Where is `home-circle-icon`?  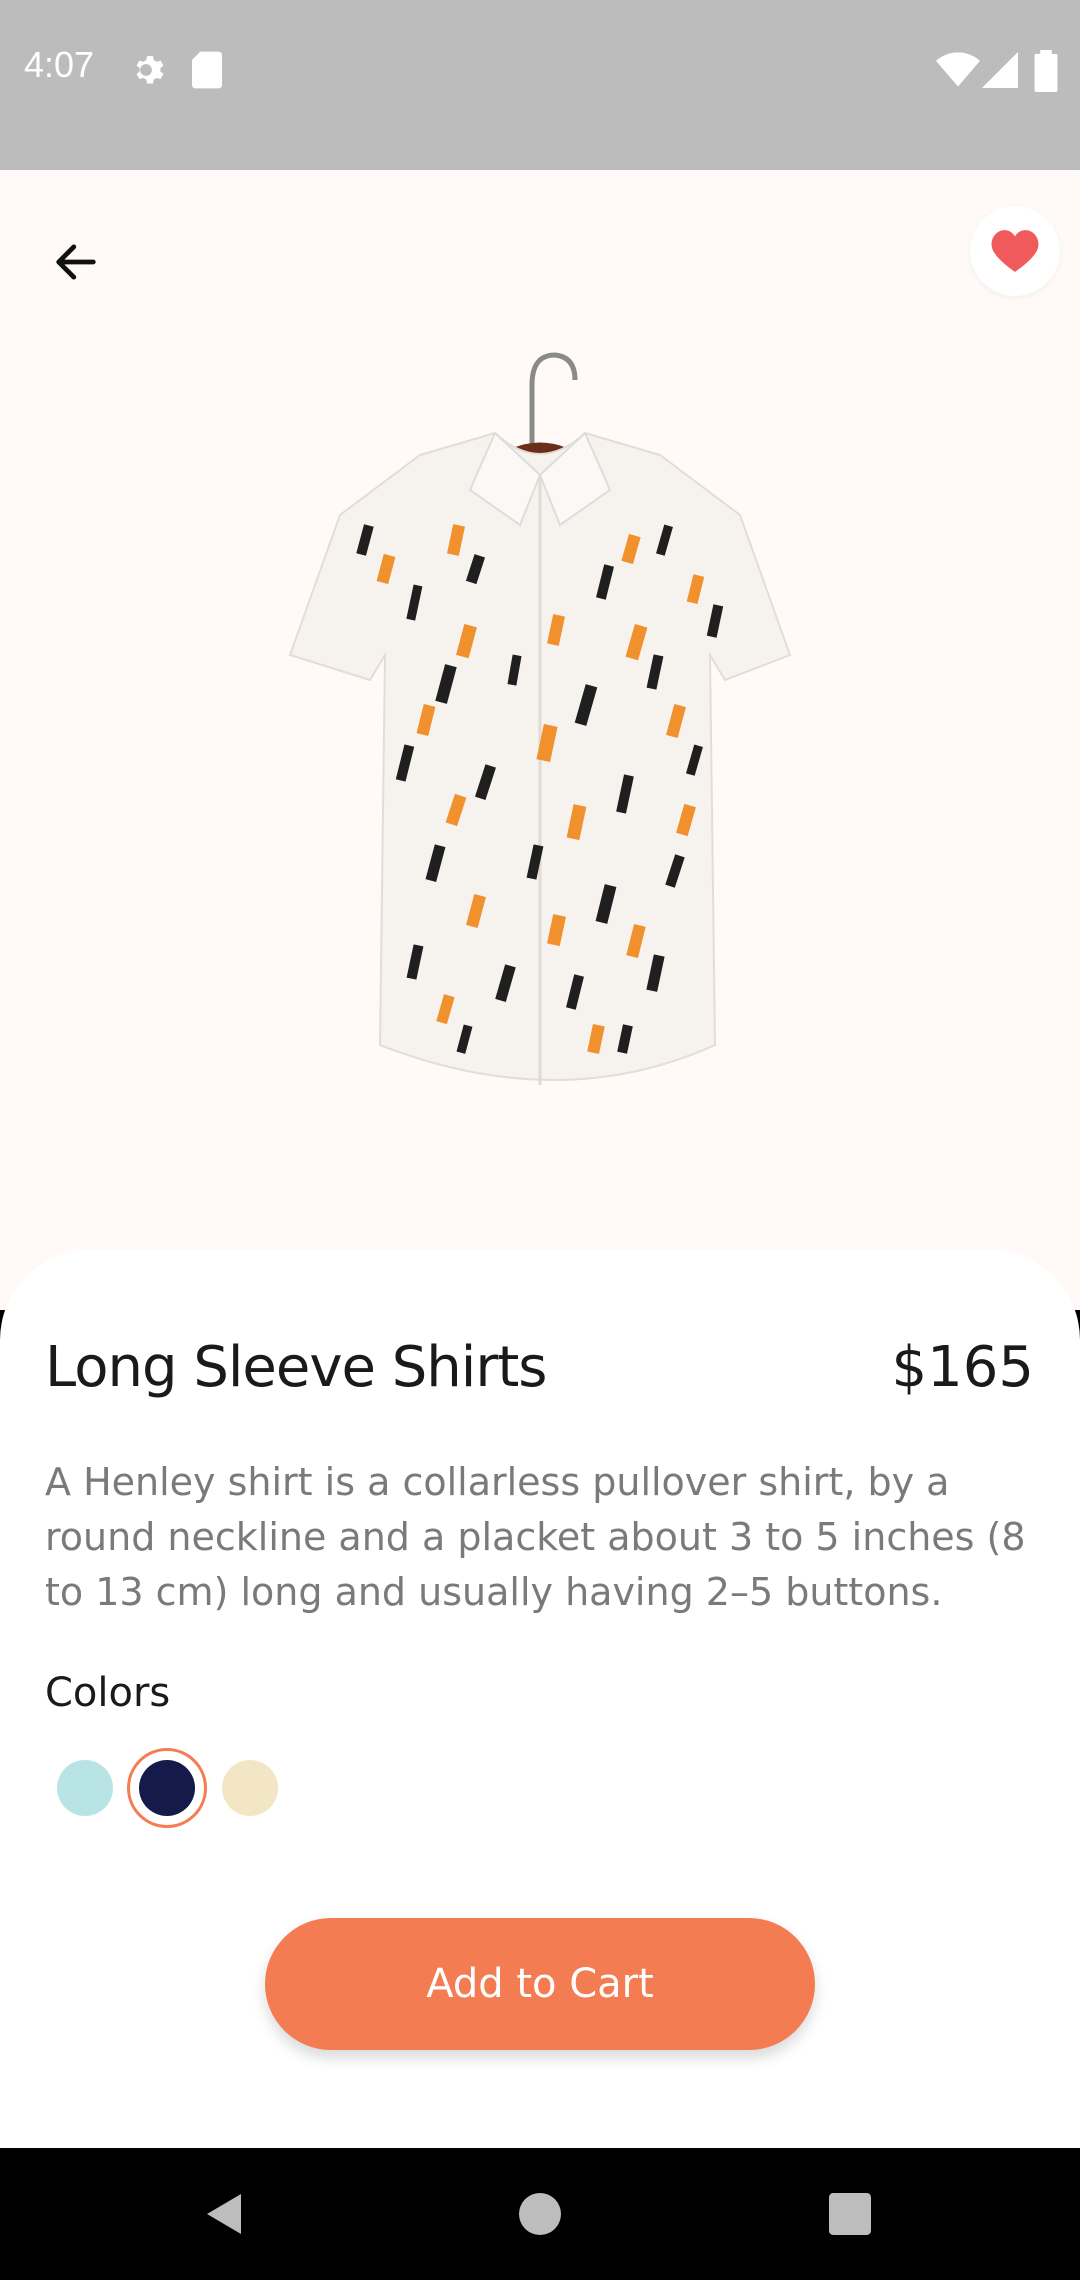 home-circle-icon is located at coordinates (540, 2214).